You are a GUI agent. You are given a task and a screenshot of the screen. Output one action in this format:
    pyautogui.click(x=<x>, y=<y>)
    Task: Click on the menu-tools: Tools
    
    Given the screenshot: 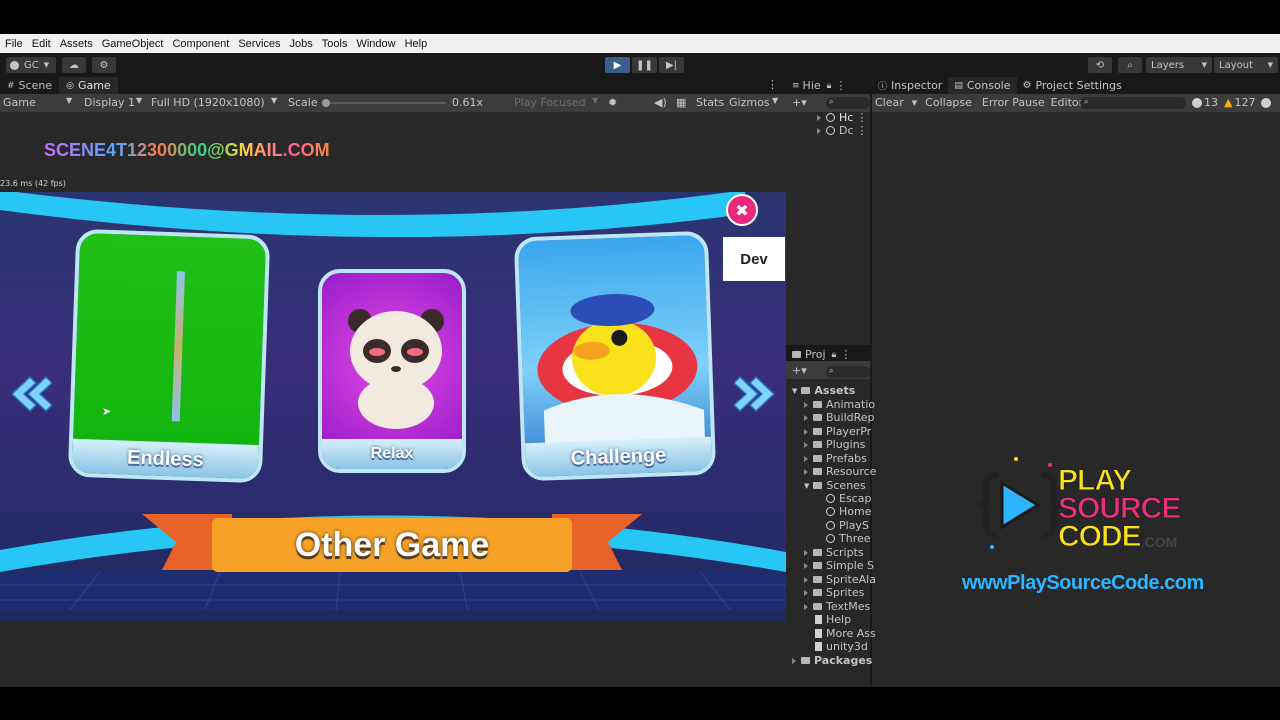 What is the action you would take?
    pyautogui.click(x=335, y=44)
    